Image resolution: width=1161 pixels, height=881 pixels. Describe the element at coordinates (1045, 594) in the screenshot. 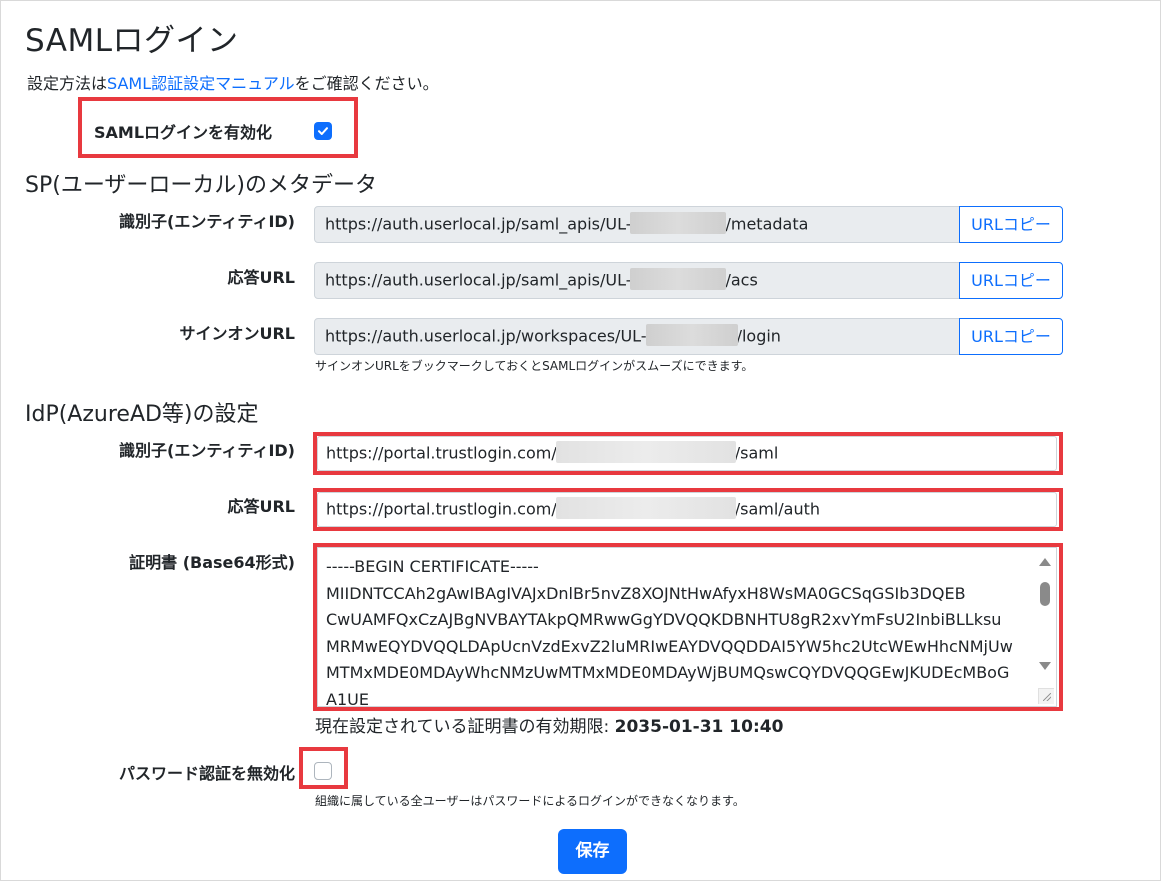

I see `scroll-thumb` at that location.